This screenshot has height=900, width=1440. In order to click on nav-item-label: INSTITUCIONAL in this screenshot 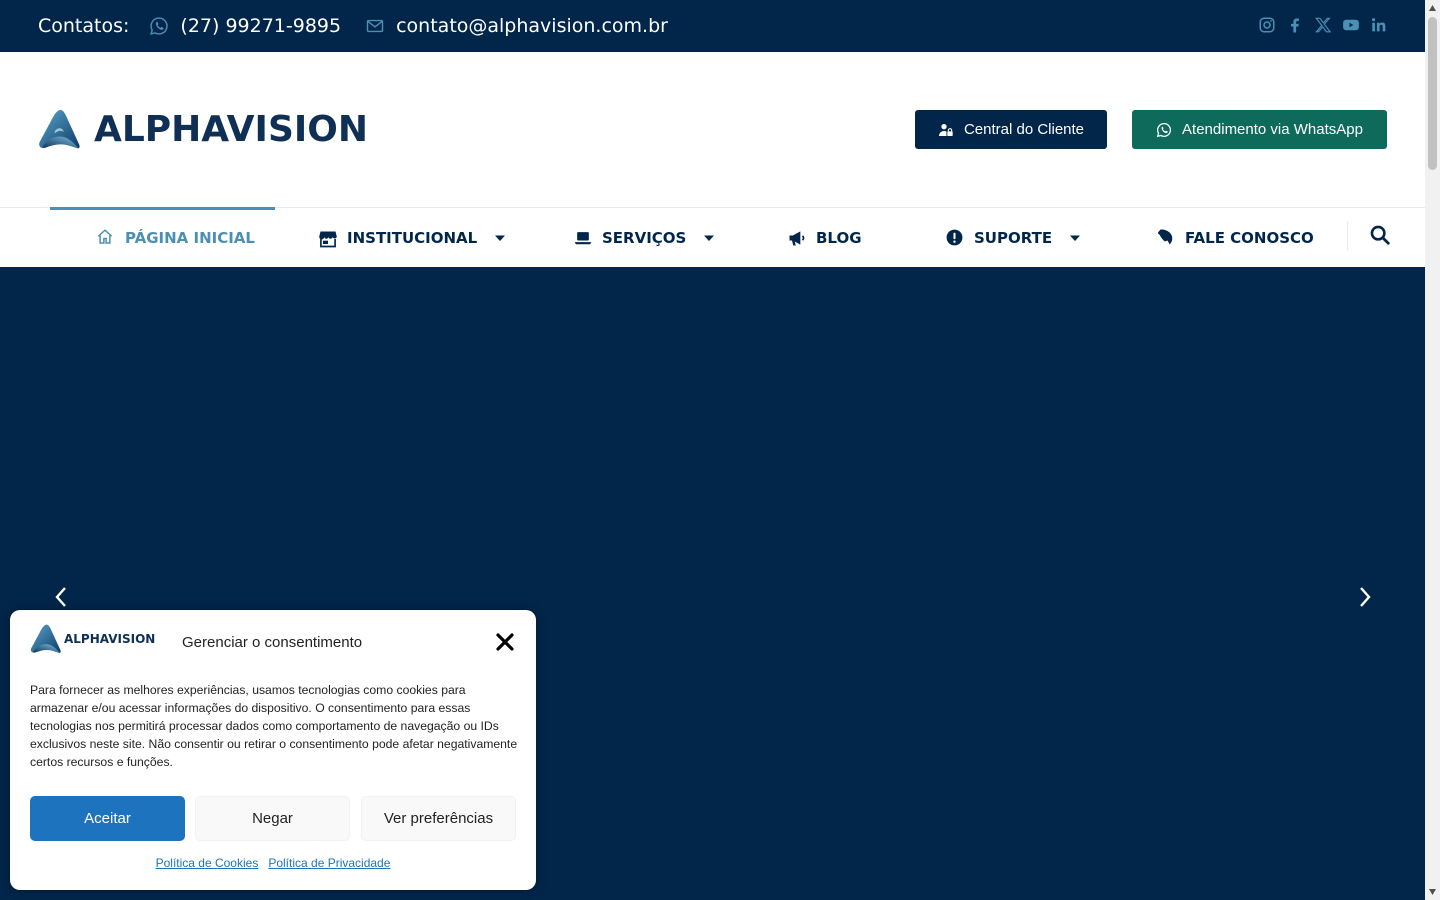, I will do `click(412, 238)`.